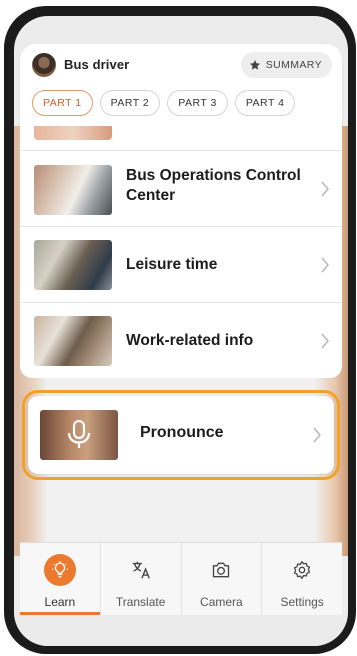 The image size is (357, 656). I want to click on system-bar, so click(181, 630).